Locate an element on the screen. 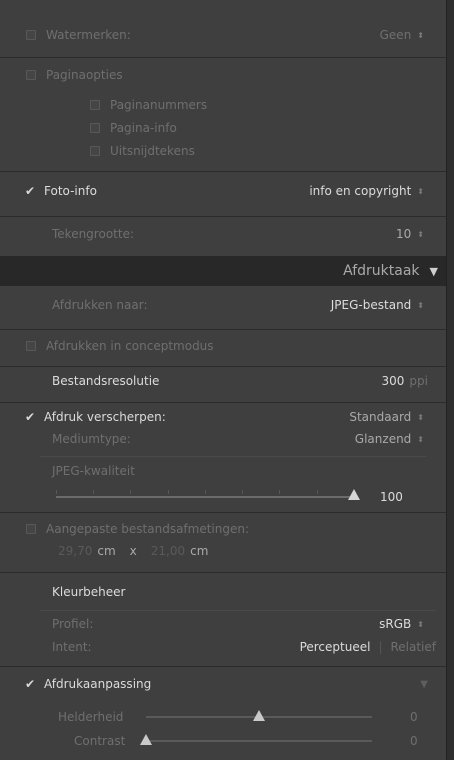 Image resolution: width=454 pixels, height=760 pixels. font-size-row: Tekengrootte: 10 ⬍ is located at coordinates (223, 234).